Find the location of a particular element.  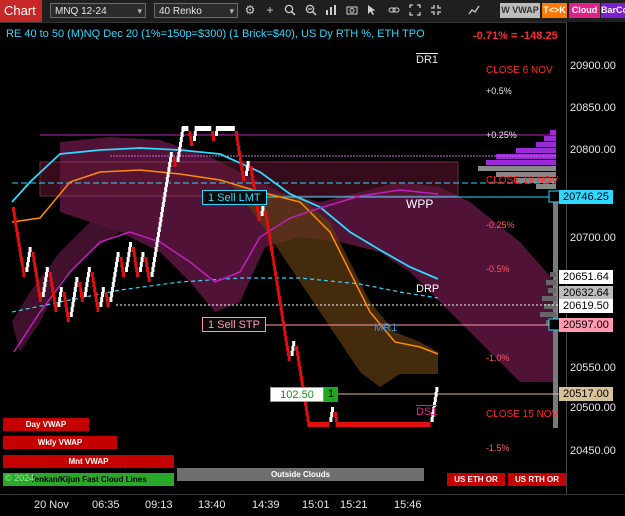

collapse-icon is located at coordinates (436, 10).